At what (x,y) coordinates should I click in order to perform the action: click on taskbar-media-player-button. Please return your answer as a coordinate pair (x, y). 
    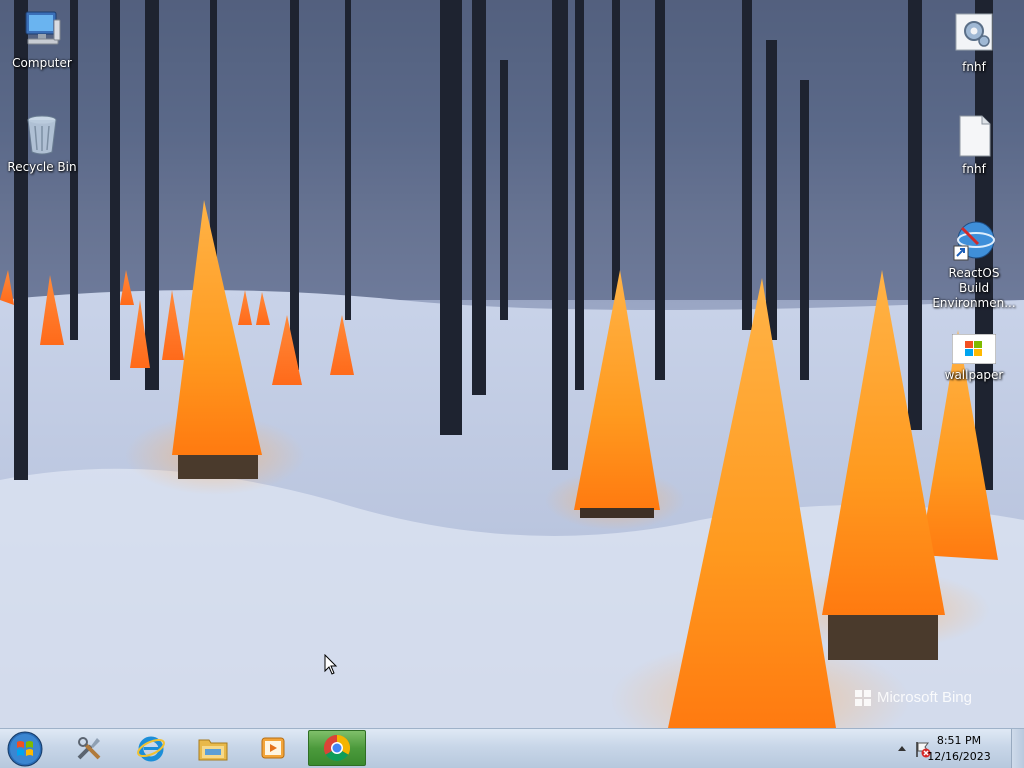
    Looking at the image, I should click on (273, 748).